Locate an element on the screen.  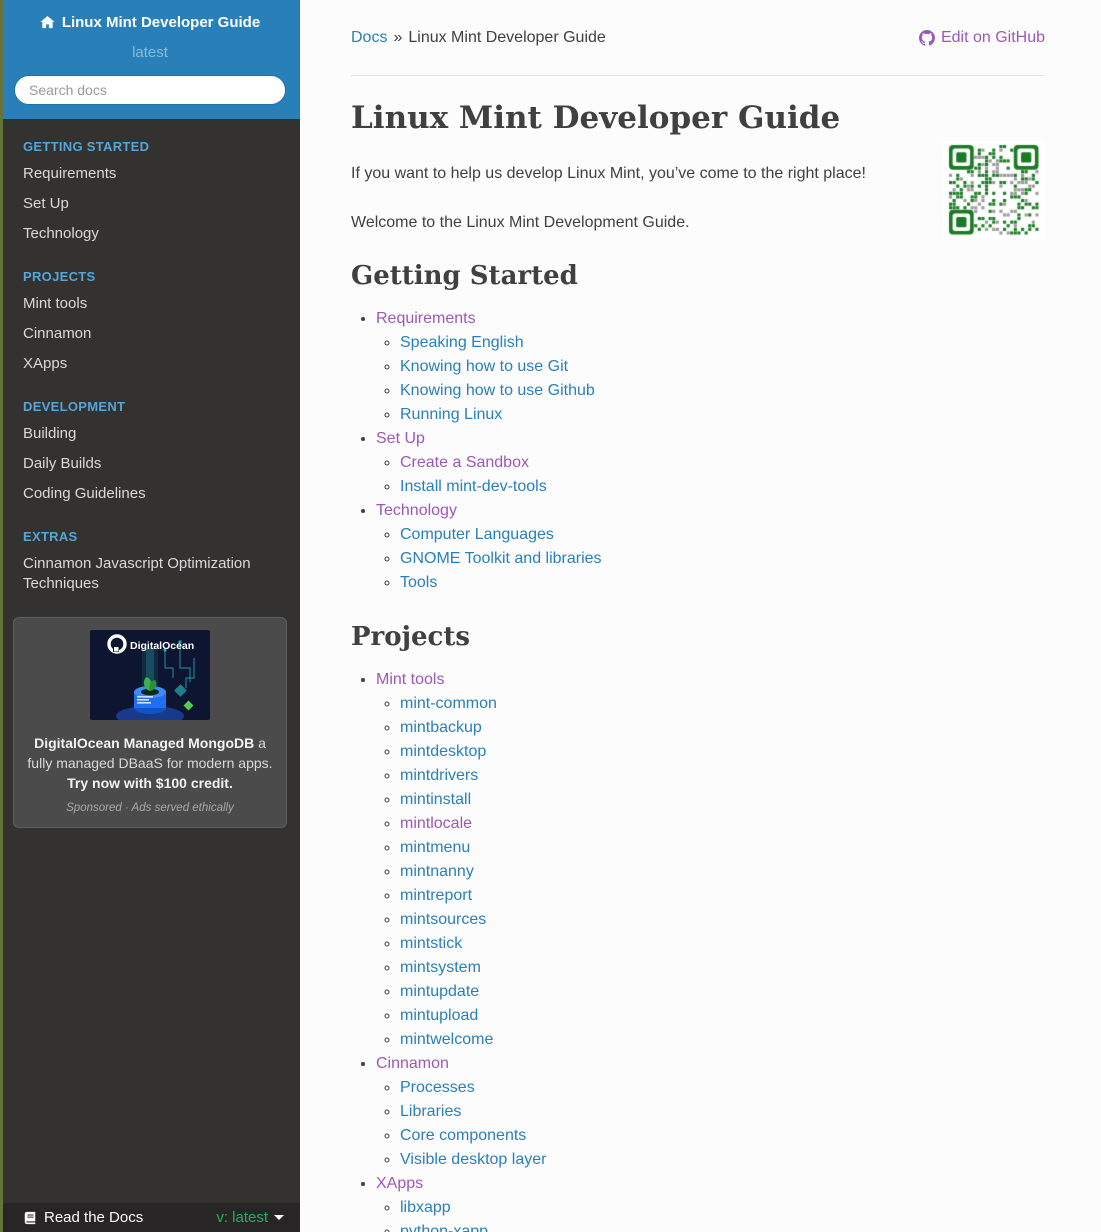
sidebar-item-link: Requirements is located at coordinates (150, 174).